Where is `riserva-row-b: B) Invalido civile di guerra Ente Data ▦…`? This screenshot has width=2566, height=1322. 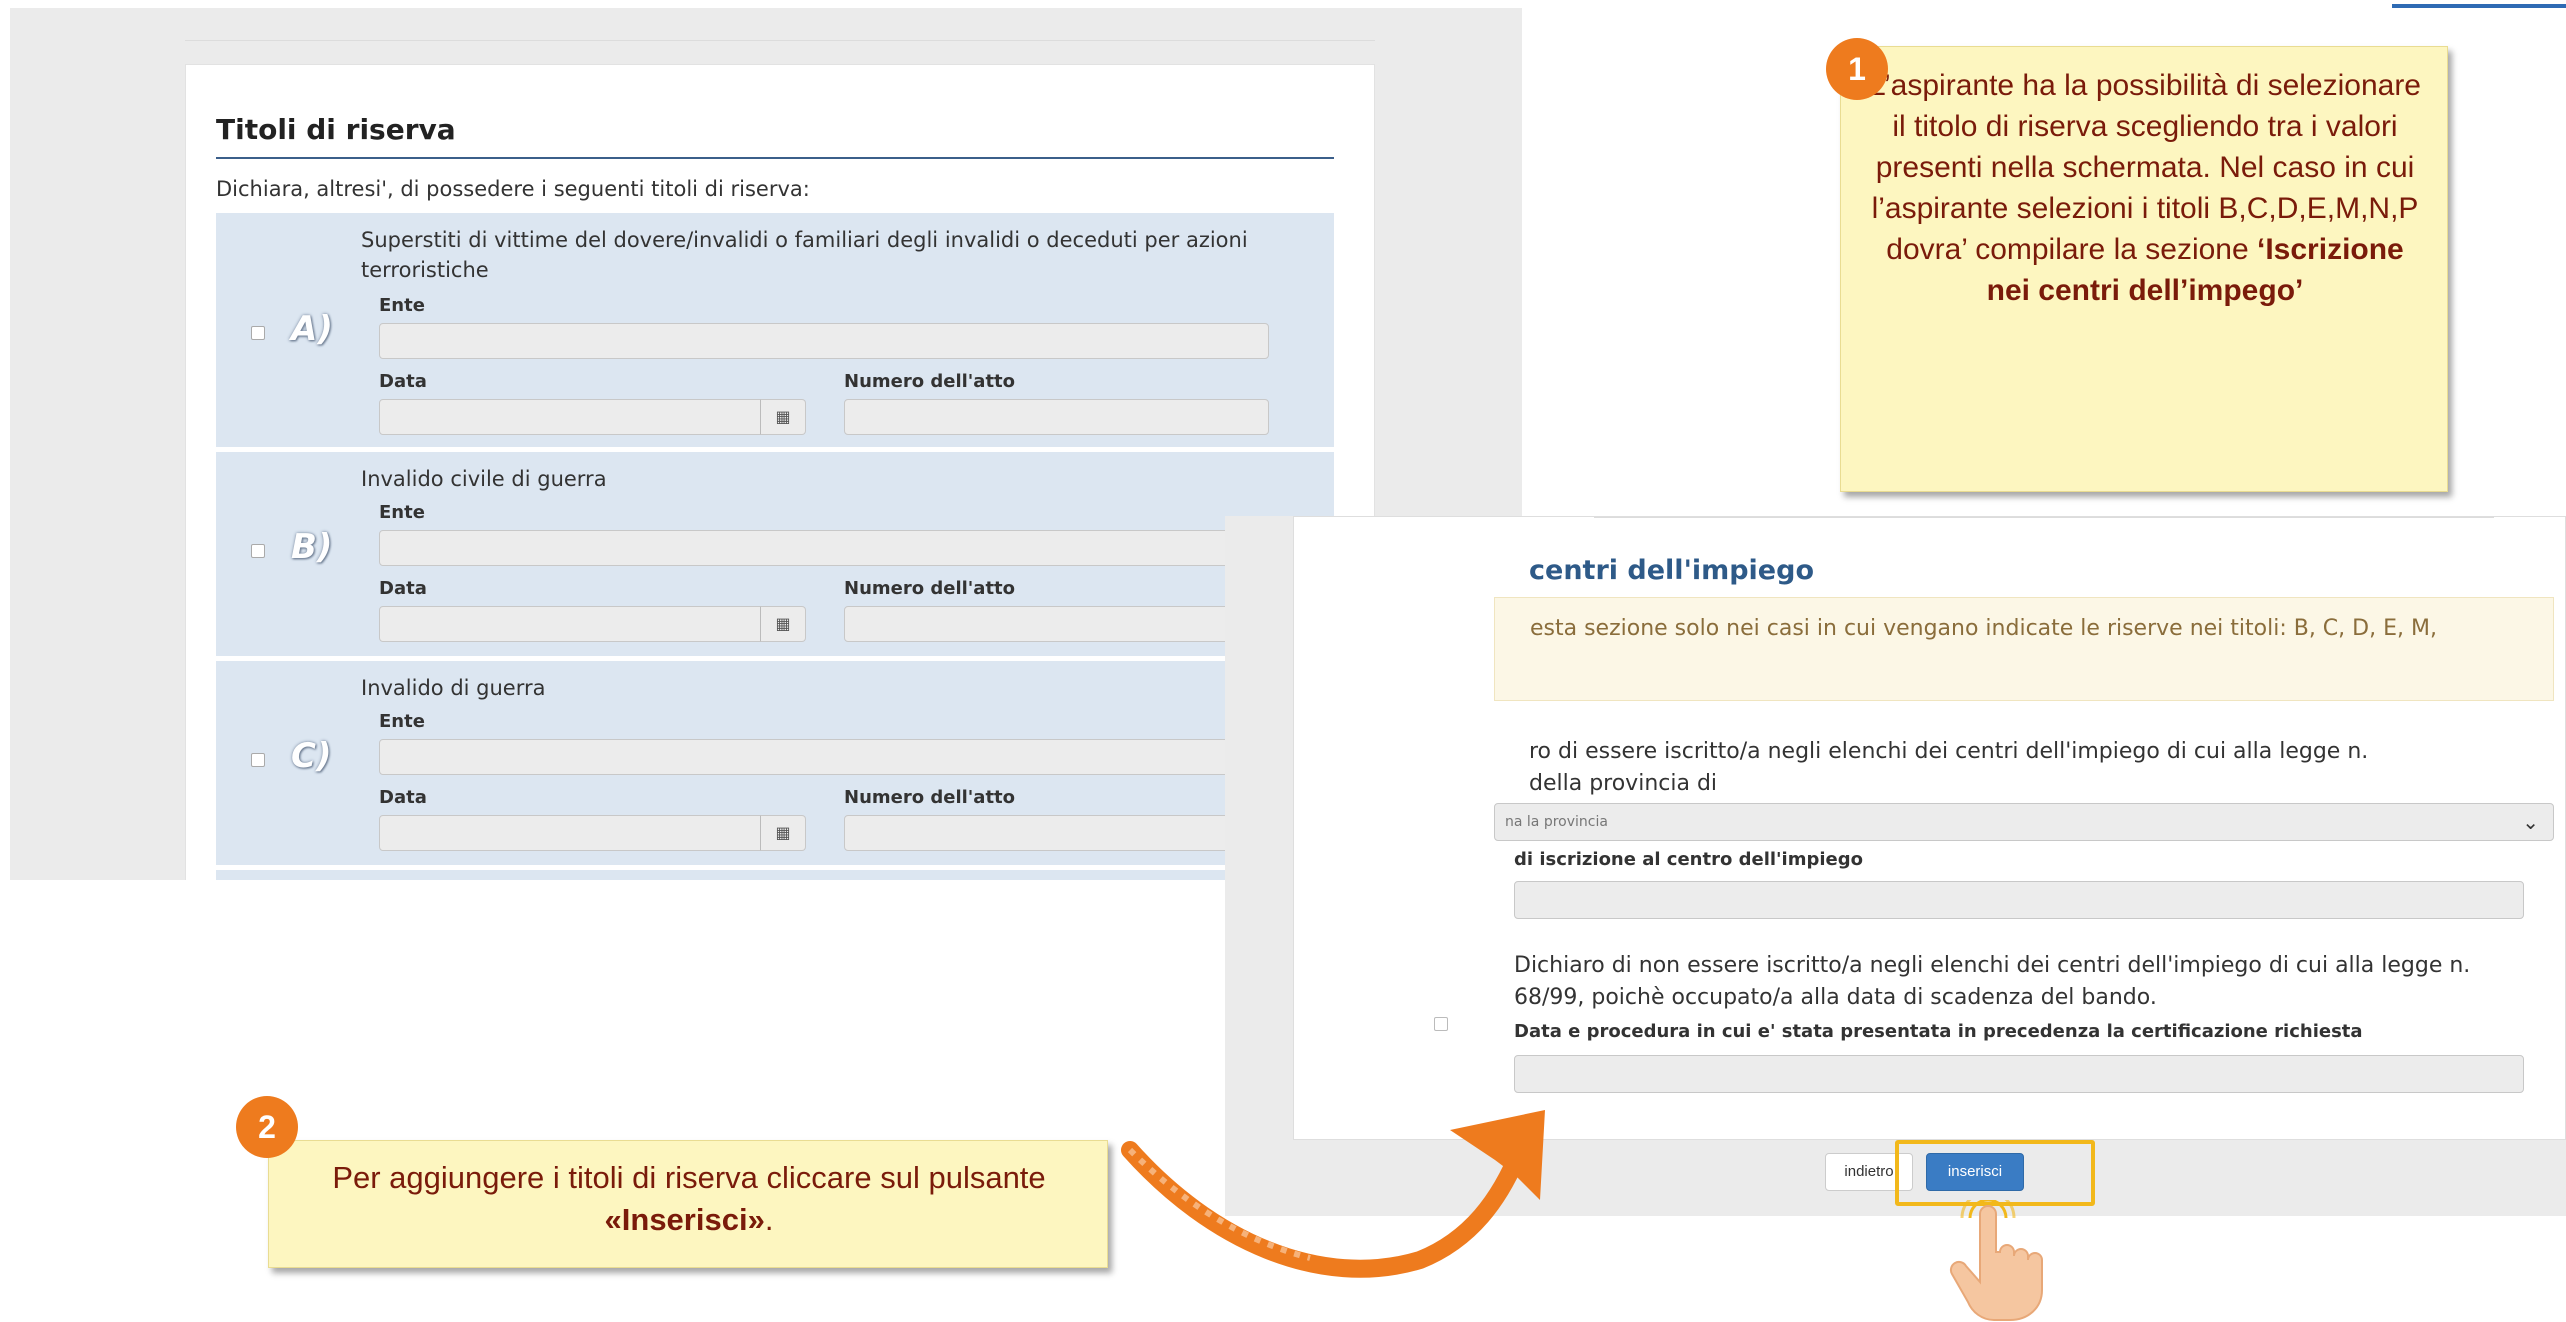 riserva-row-b: B) Invalido civile di guerra Ente Data ▦… is located at coordinates (775, 554).